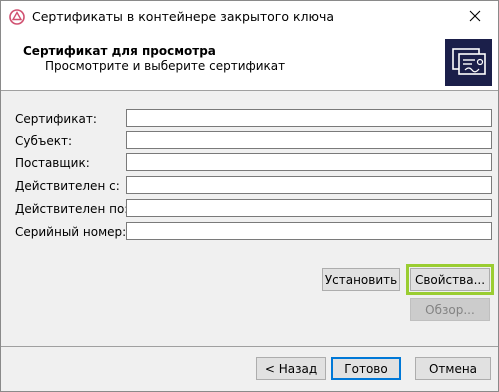 This screenshot has width=499, height=392. What do you see at coordinates (366, 368) in the screenshot?
I see `finish-button: Готово` at bounding box center [366, 368].